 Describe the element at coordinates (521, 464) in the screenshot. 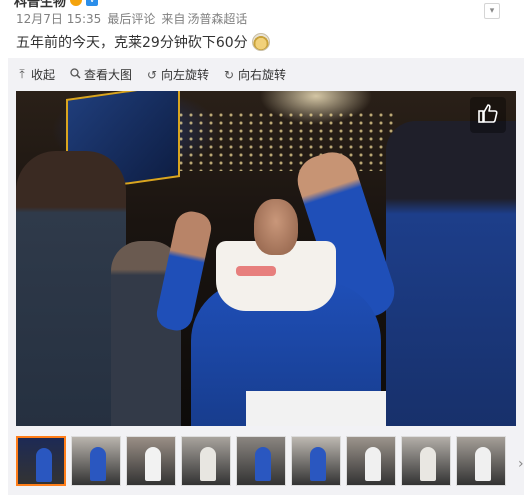

I see `chevron-right-icon: ›` at that location.